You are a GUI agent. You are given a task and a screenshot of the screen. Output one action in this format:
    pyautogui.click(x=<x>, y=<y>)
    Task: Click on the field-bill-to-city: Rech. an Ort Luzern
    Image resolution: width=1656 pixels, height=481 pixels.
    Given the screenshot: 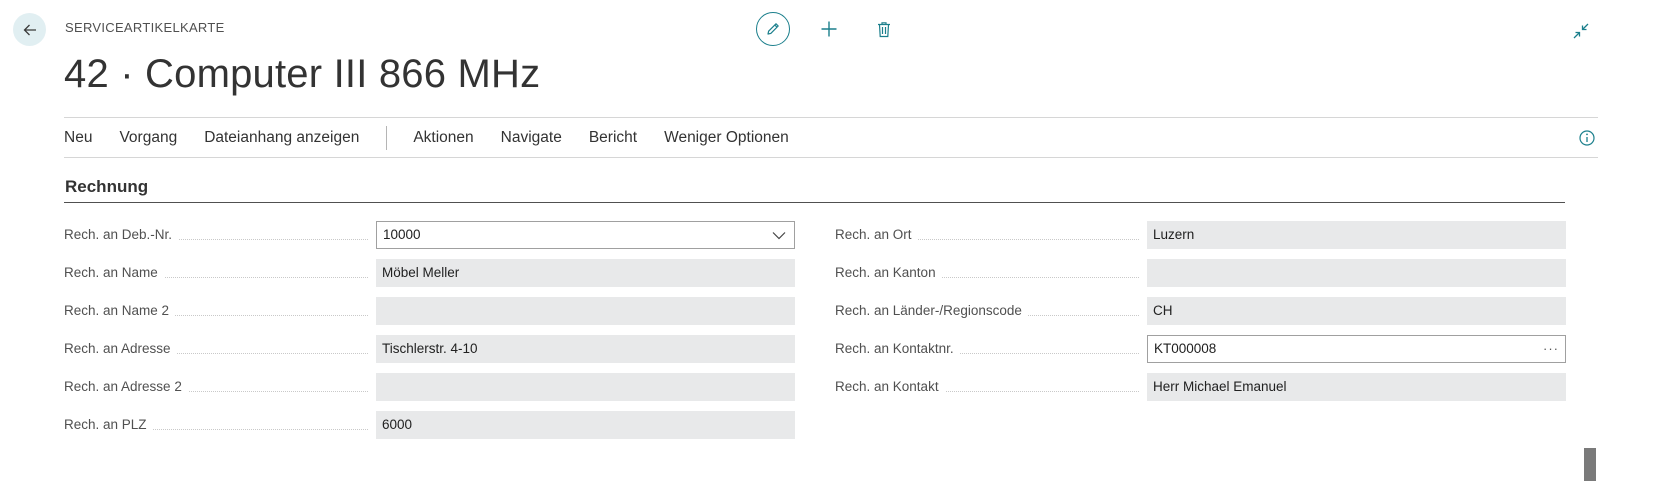 What is the action you would take?
    pyautogui.click(x=1200, y=235)
    